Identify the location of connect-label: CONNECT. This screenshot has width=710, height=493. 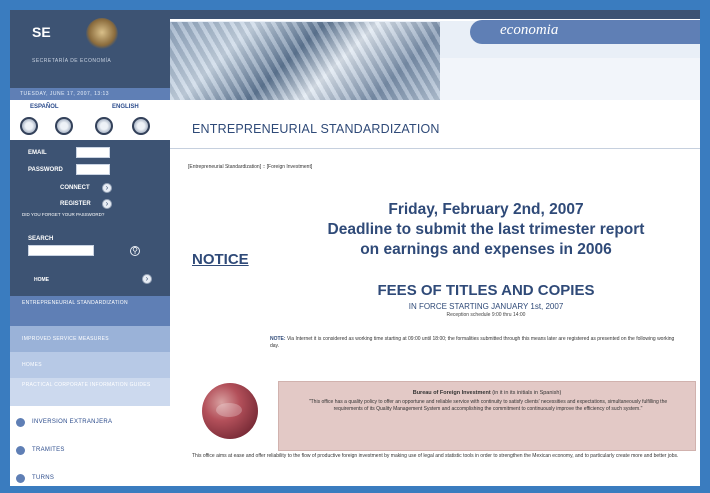
(75, 188).